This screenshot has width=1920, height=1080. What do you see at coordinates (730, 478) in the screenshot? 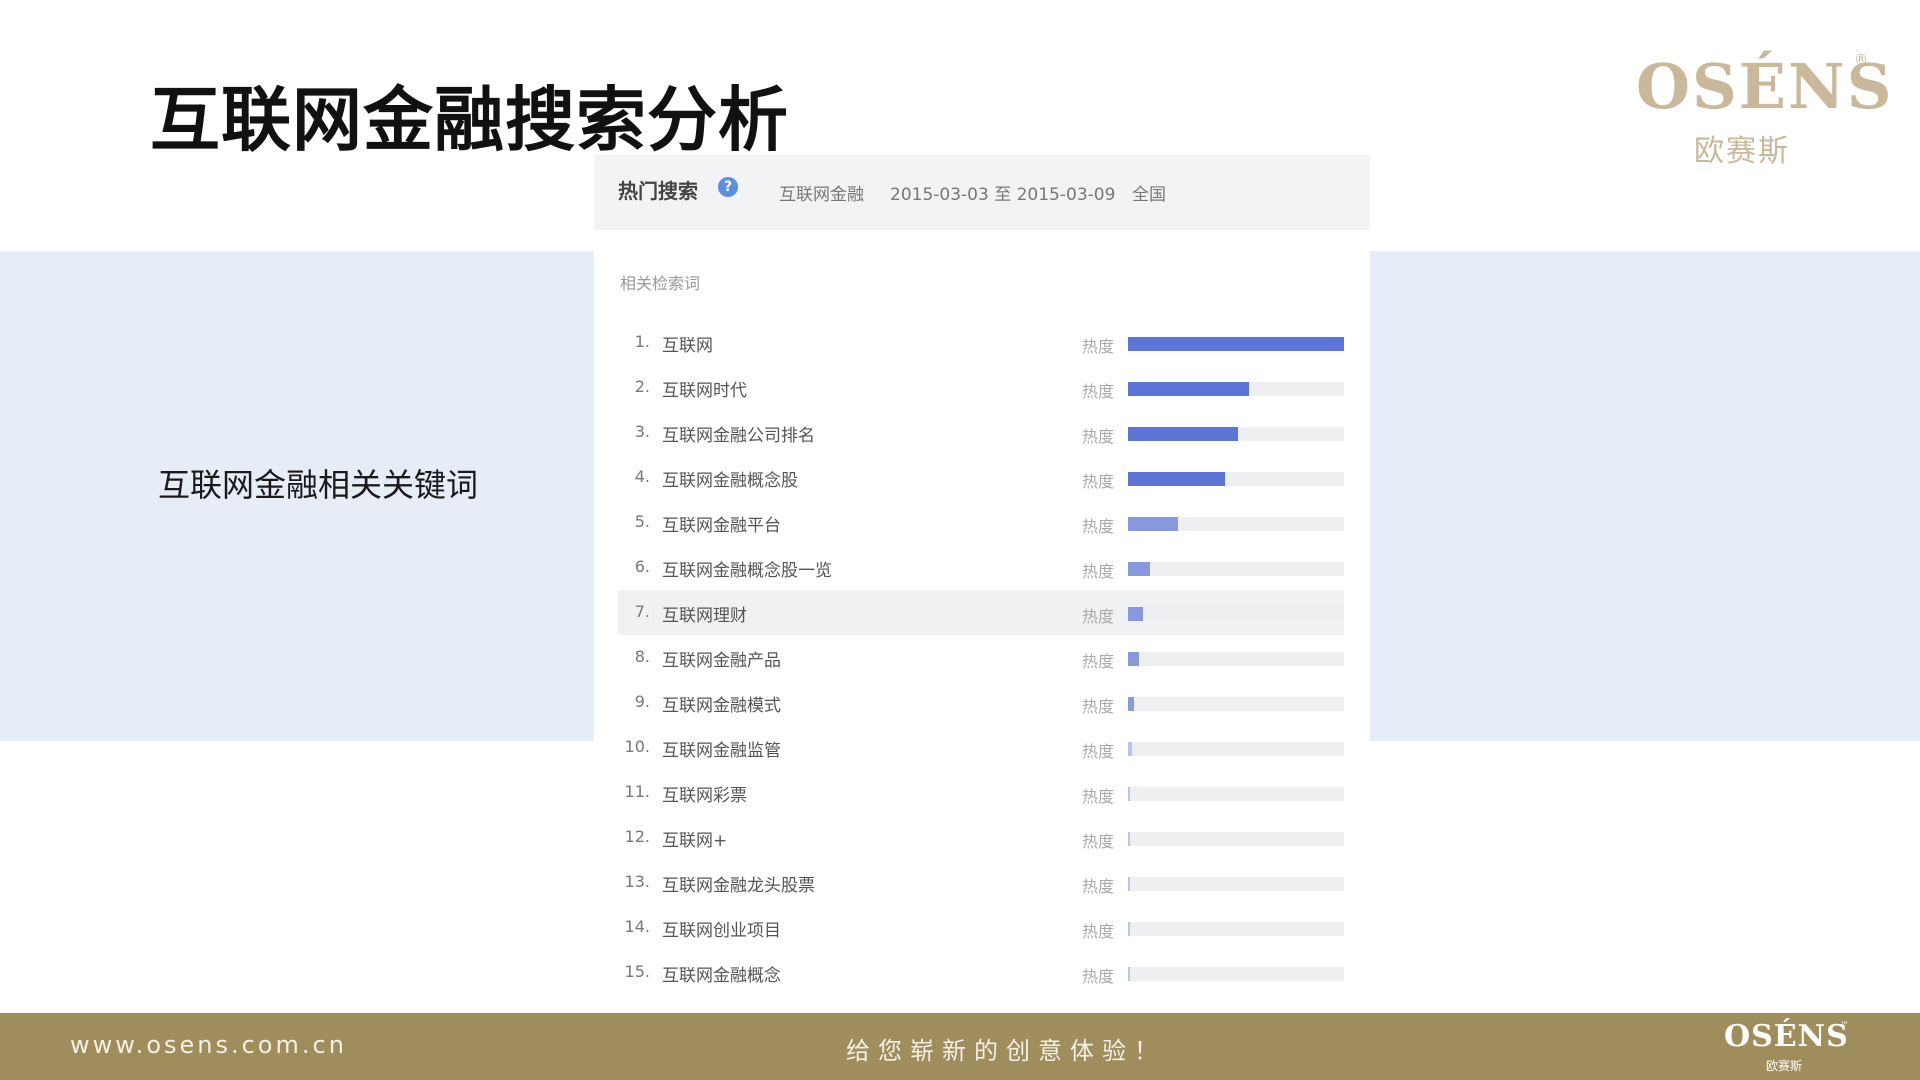
I see `row-keyword: 互联网金融概念股` at bounding box center [730, 478].